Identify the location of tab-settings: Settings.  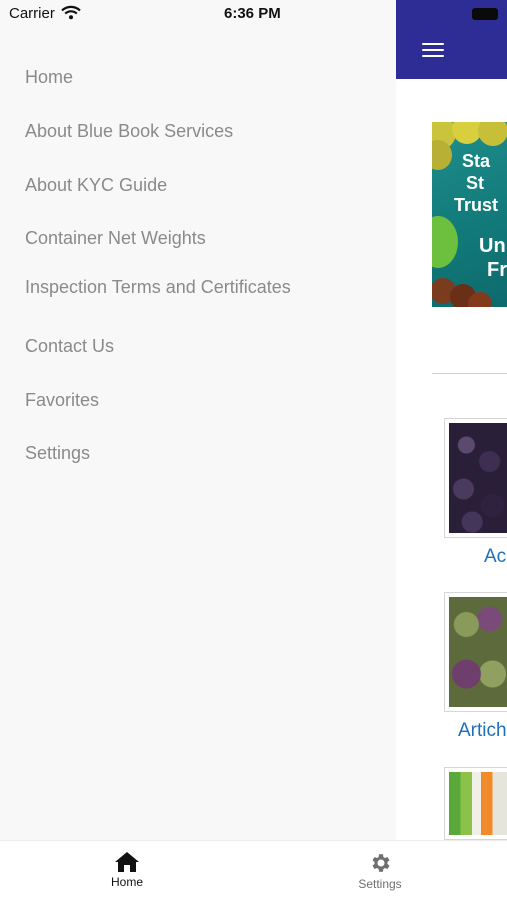
(380, 870).